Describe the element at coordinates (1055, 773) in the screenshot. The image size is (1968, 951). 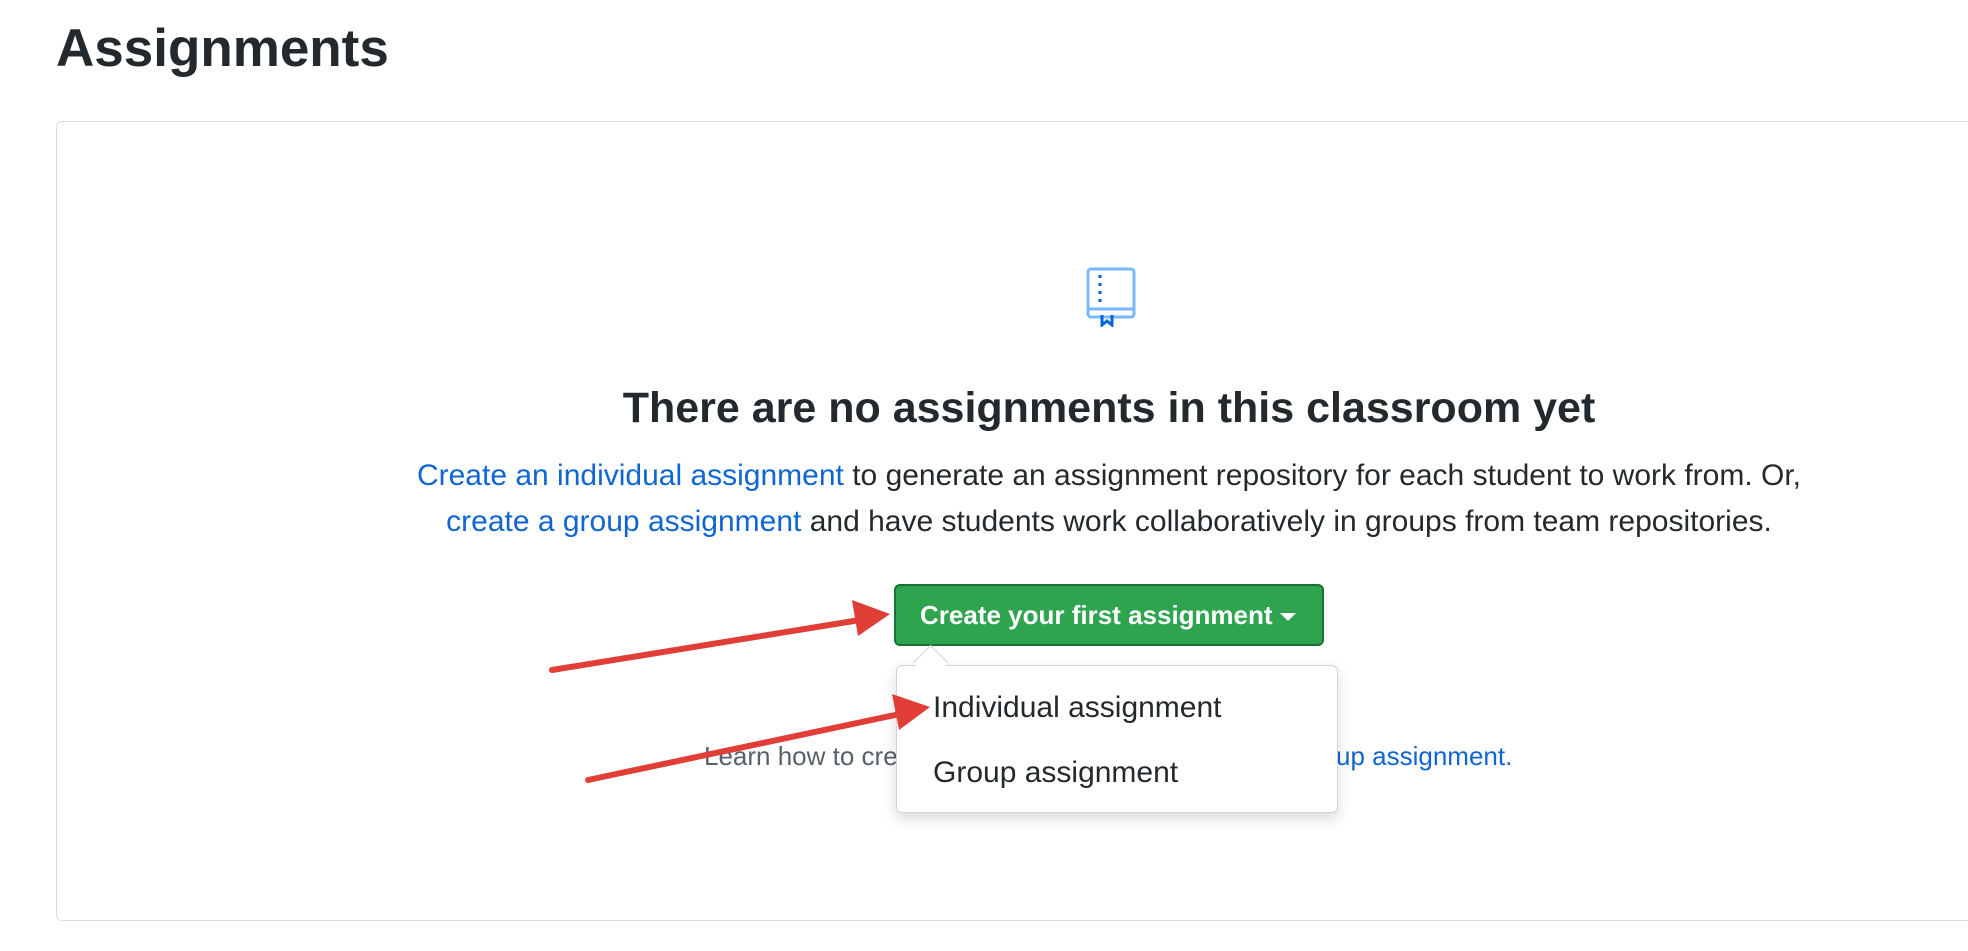
I see `dropdown-item-group-assignment: Group assignment` at that location.